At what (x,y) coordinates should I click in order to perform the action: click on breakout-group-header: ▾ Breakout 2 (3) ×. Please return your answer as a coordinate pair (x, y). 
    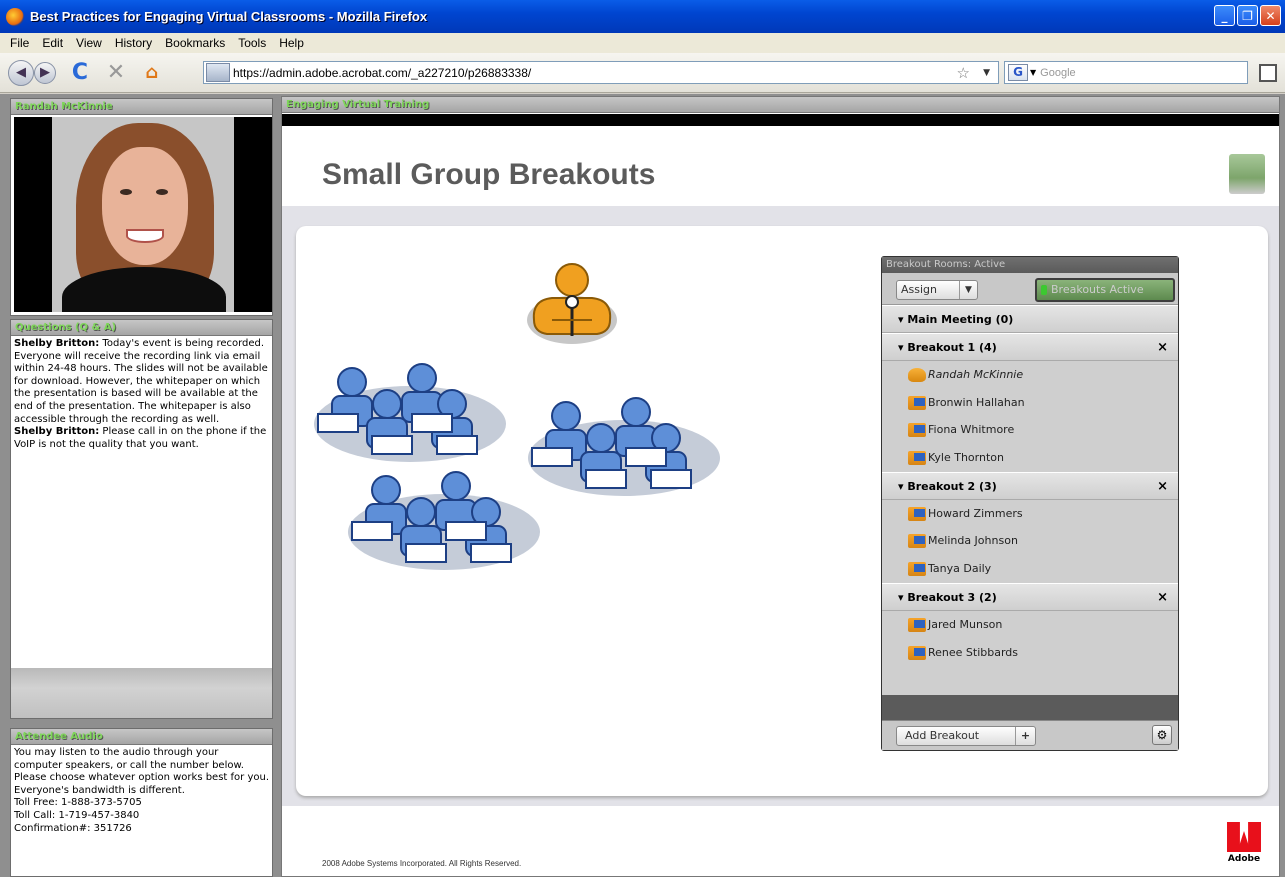
    Looking at the image, I should click on (1030, 486).